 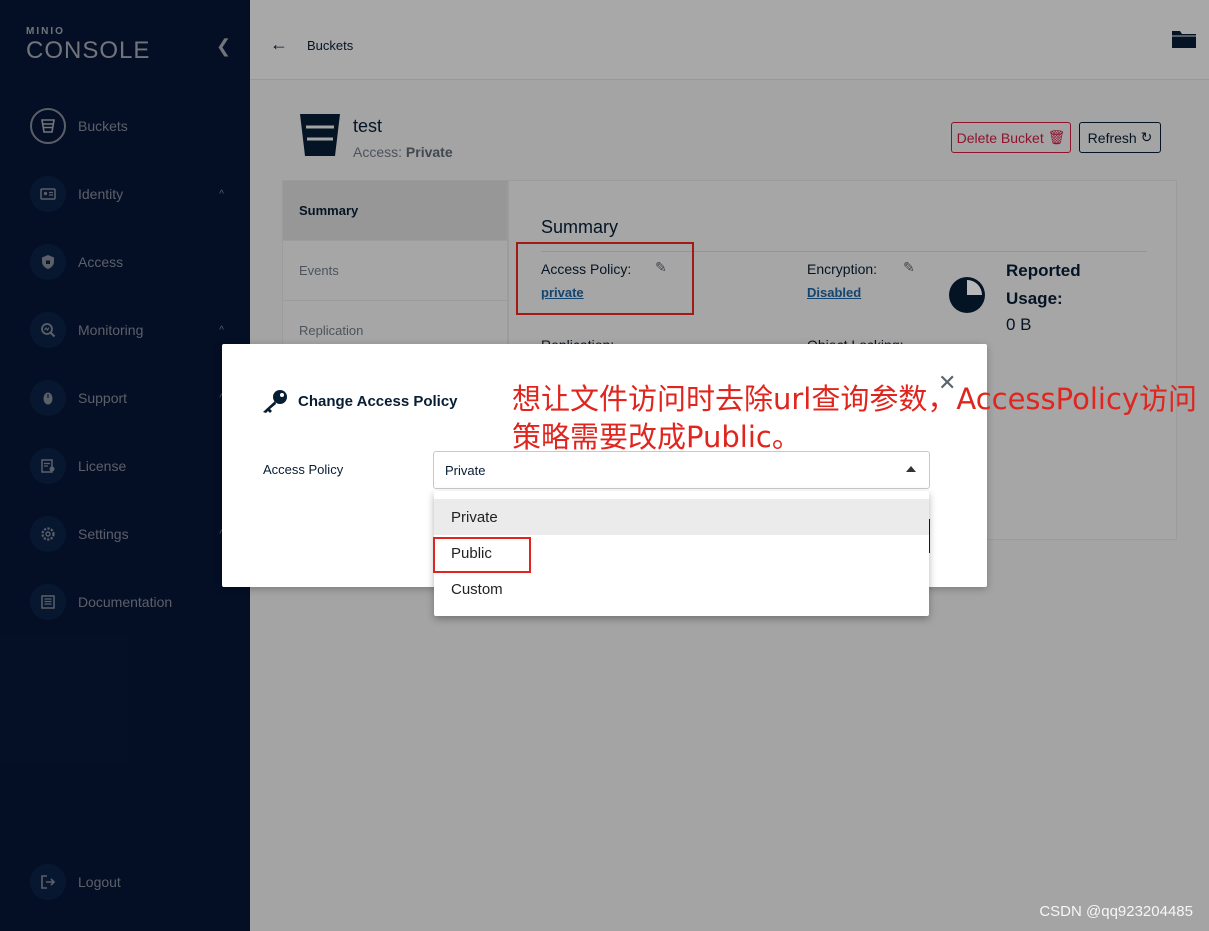 What do you see at coordinates (1116, 911) in the screenshot?
I see `watermark: CSDN @qq923204485` at bounding box center [1116, 911].